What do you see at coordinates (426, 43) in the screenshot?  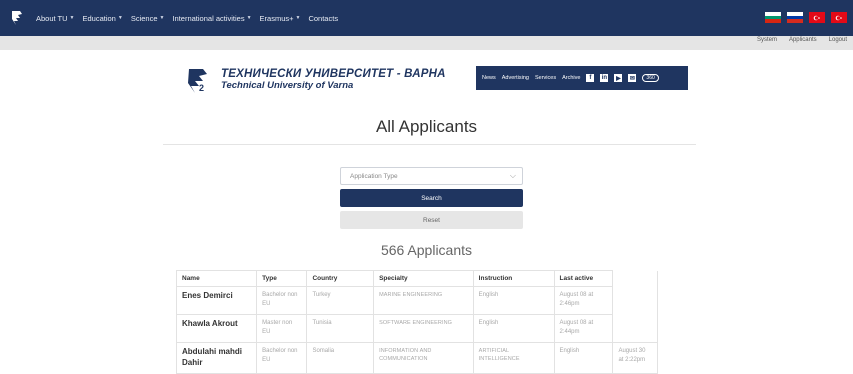 I see `user-bar` at bounding box center [426, 43].